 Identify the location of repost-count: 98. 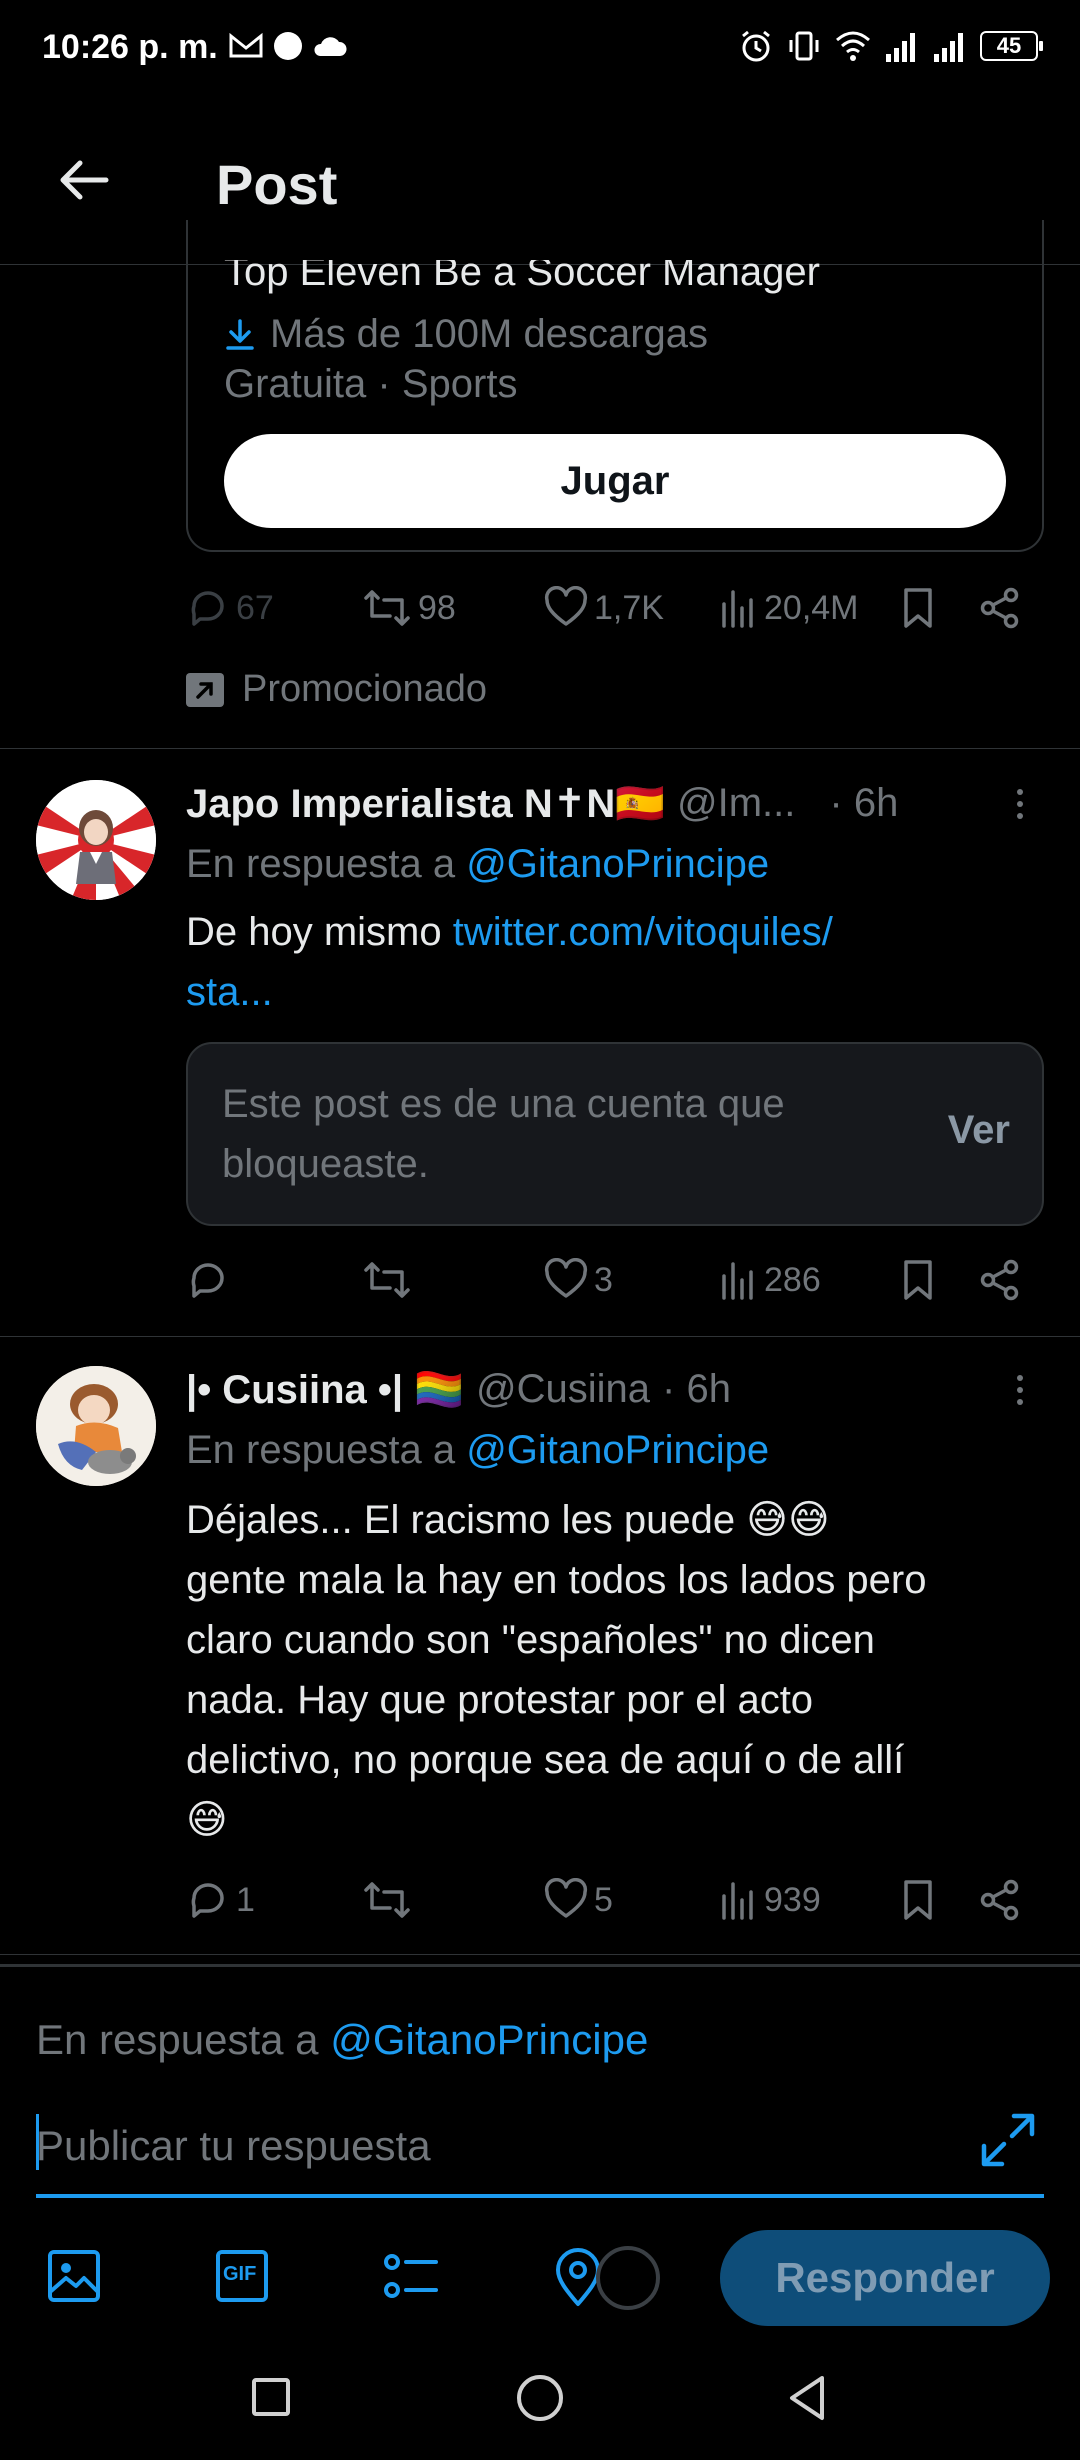
(437, 607).